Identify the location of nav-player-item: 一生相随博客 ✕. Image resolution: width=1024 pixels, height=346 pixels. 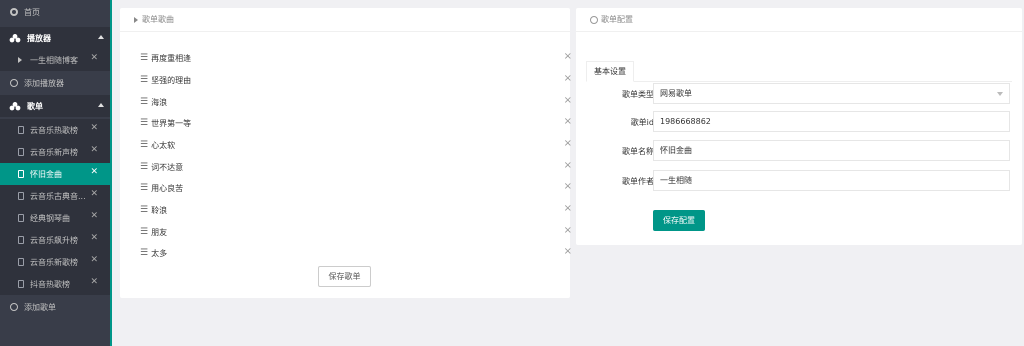
(55, 60).